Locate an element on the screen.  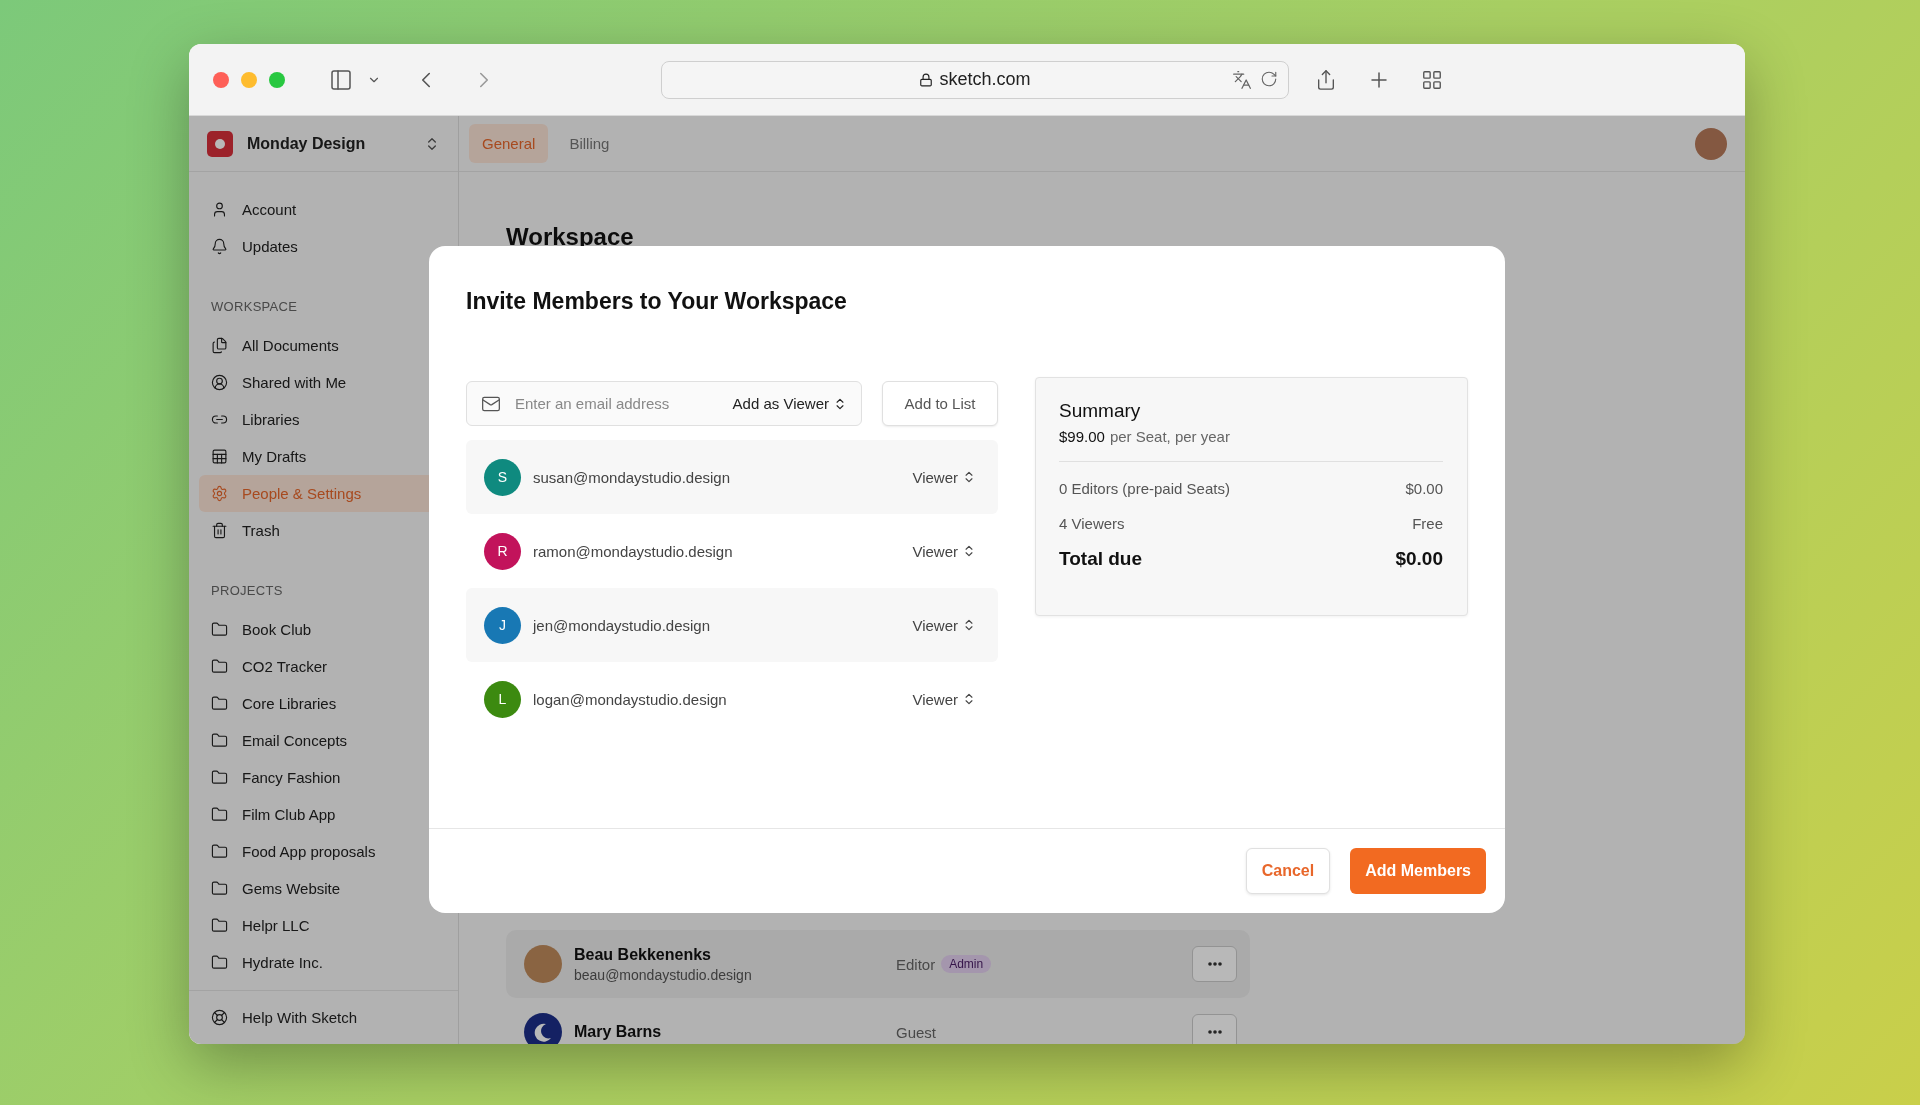
summary-value: Free is located at coordinates (1427, 523).